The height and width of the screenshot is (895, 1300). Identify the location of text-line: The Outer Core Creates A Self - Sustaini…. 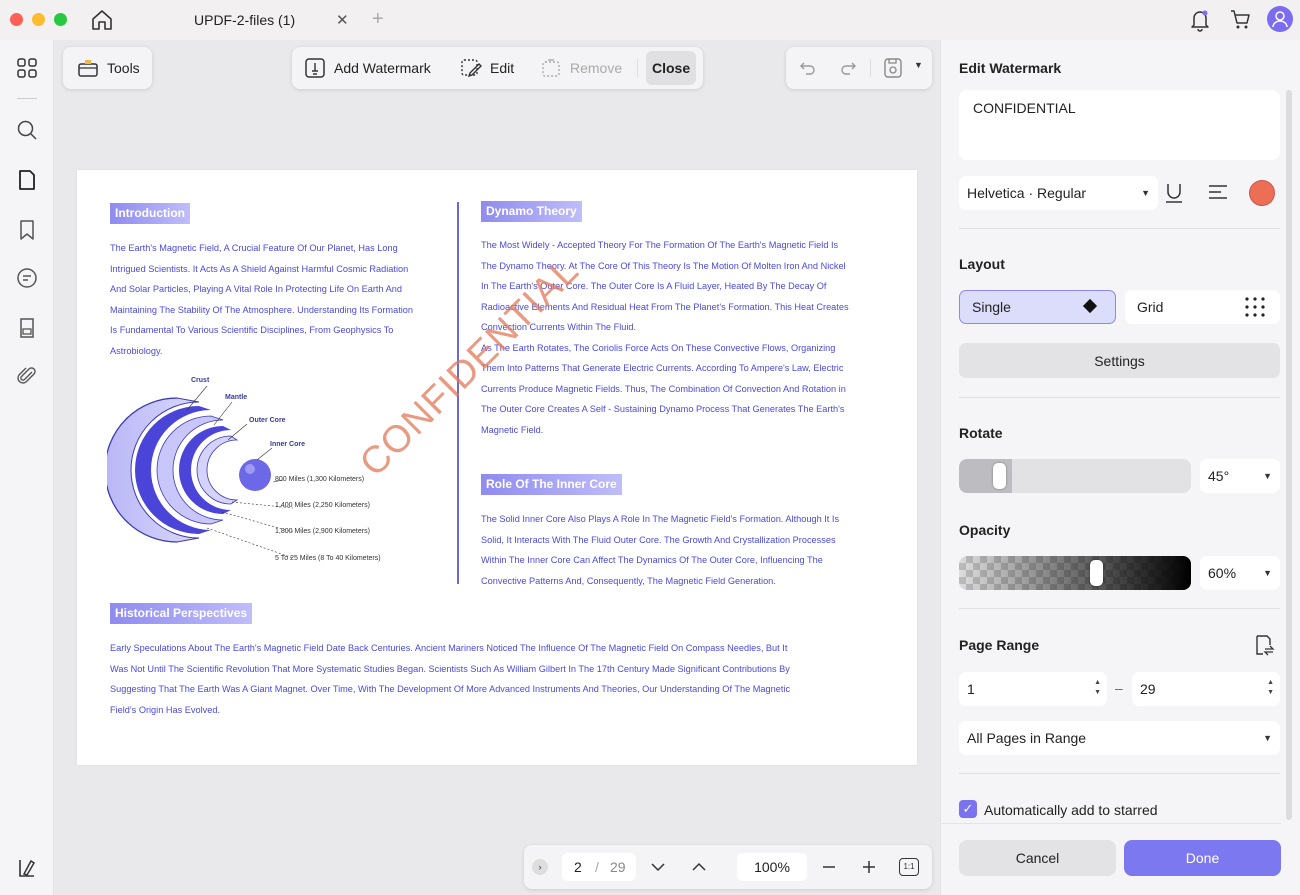
(663, 409).